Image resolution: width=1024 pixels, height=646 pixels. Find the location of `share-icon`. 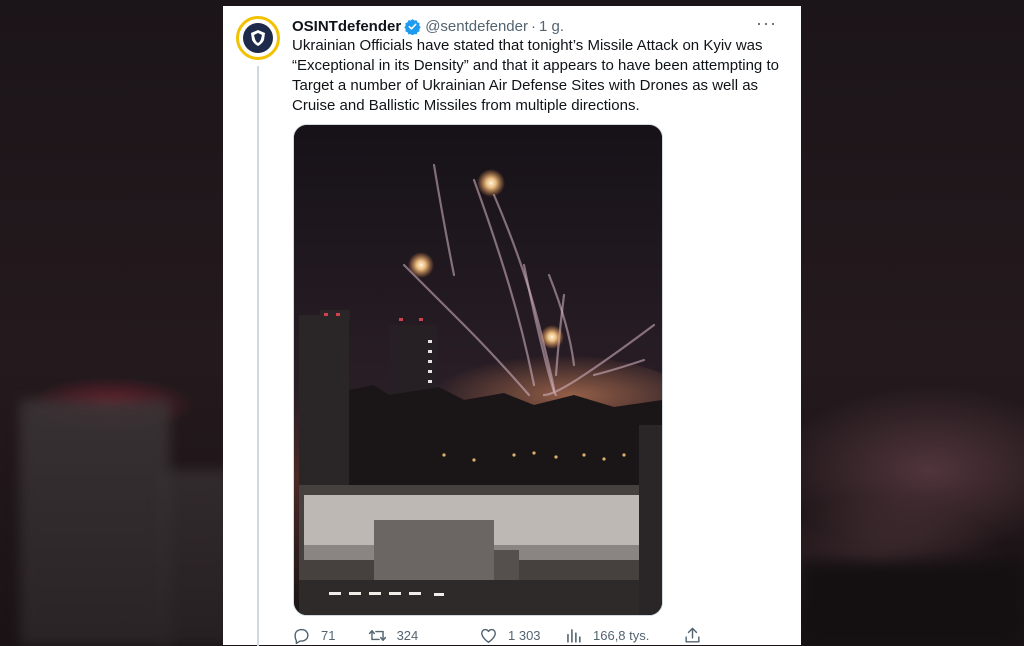

share-icon is located at coordinates (692, 635).